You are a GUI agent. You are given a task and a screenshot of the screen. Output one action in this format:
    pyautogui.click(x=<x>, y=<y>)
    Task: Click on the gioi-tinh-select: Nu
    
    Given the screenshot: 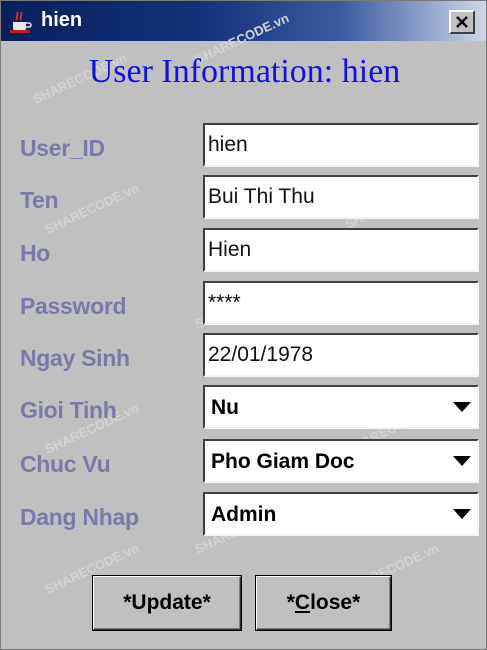 What is the action you would take?
    pyautogui.click(x=341, y=407)
    